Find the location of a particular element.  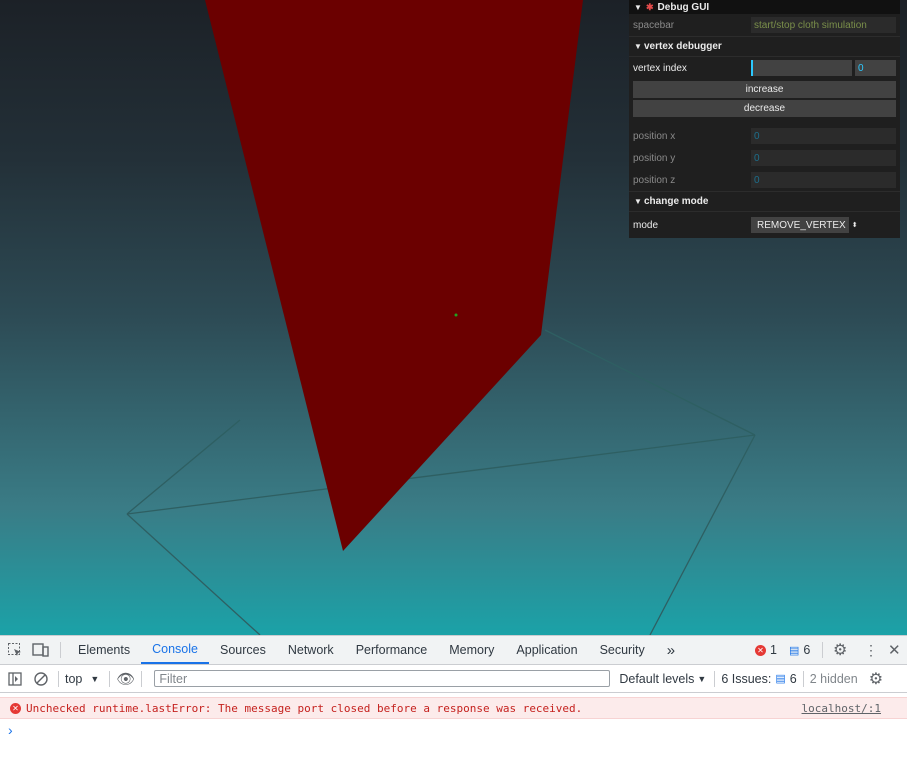

select-arrows-icon: ⬍ is located at coordinates (854, 225).